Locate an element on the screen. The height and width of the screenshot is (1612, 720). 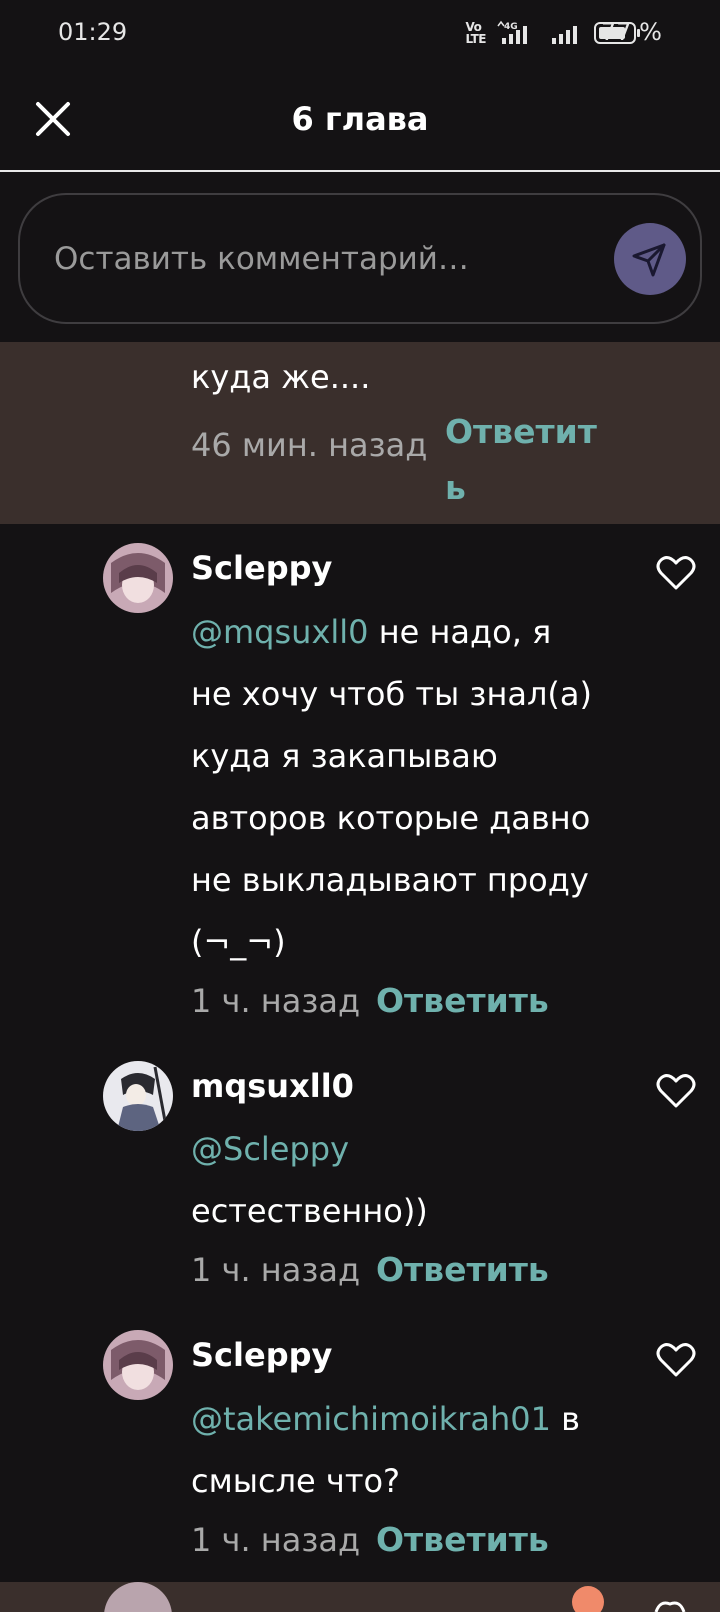
comment-input-container is located at coordinates (360, 258).